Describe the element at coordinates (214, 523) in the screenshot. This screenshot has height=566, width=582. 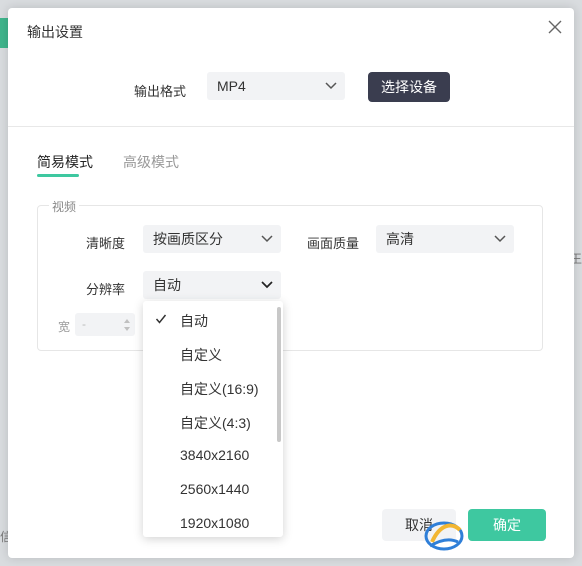
I see `dropdown-option-1920x1080: 1920x1080` at that location.